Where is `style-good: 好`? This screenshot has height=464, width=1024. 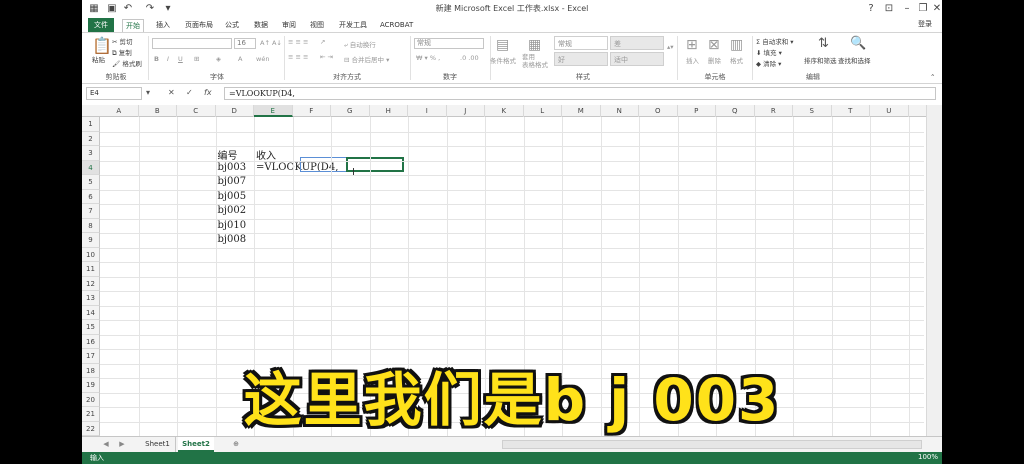 style-good: 好 is located at coordinates (581, 59).